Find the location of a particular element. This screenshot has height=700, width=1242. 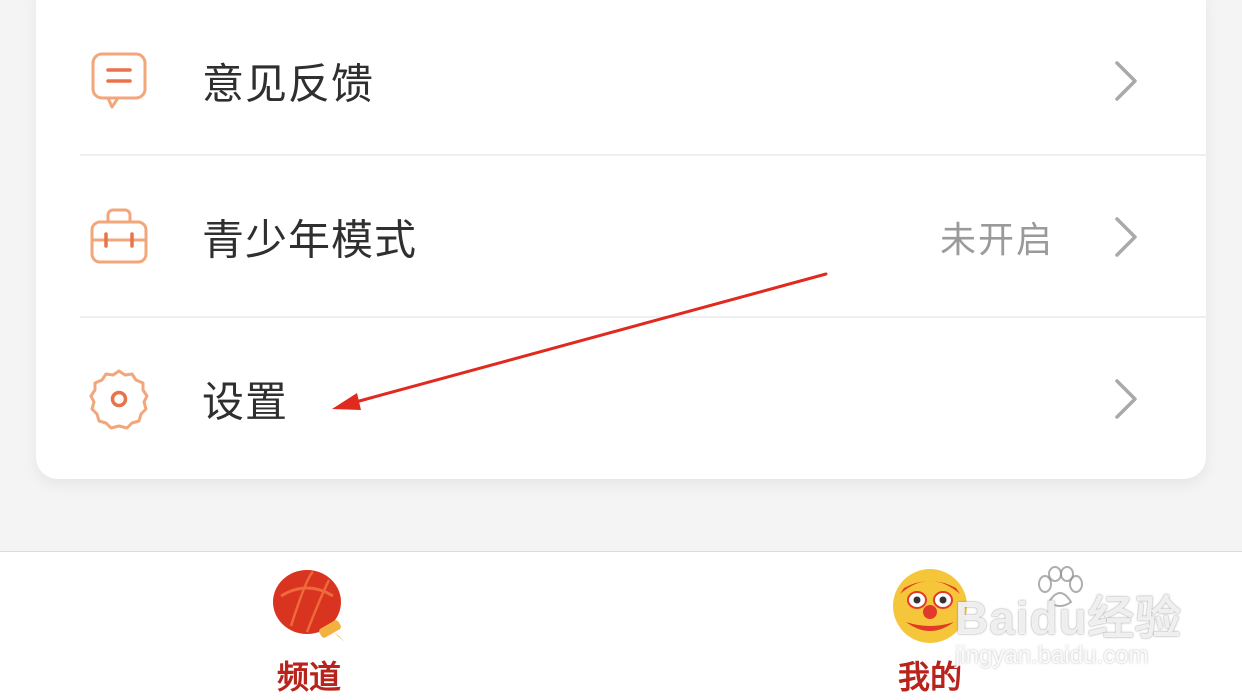

feedback-icon is located at coordinates (119, 80).